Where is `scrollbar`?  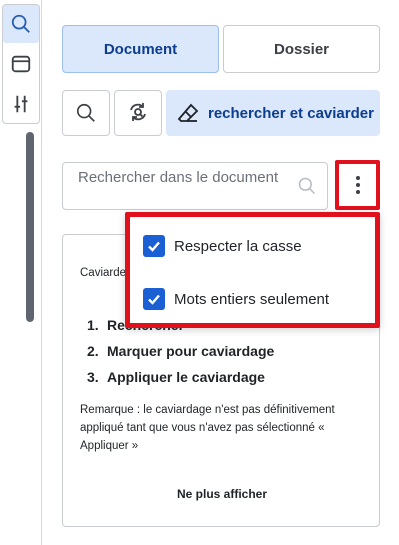
scrollbar is located at coordinates (30, 227).